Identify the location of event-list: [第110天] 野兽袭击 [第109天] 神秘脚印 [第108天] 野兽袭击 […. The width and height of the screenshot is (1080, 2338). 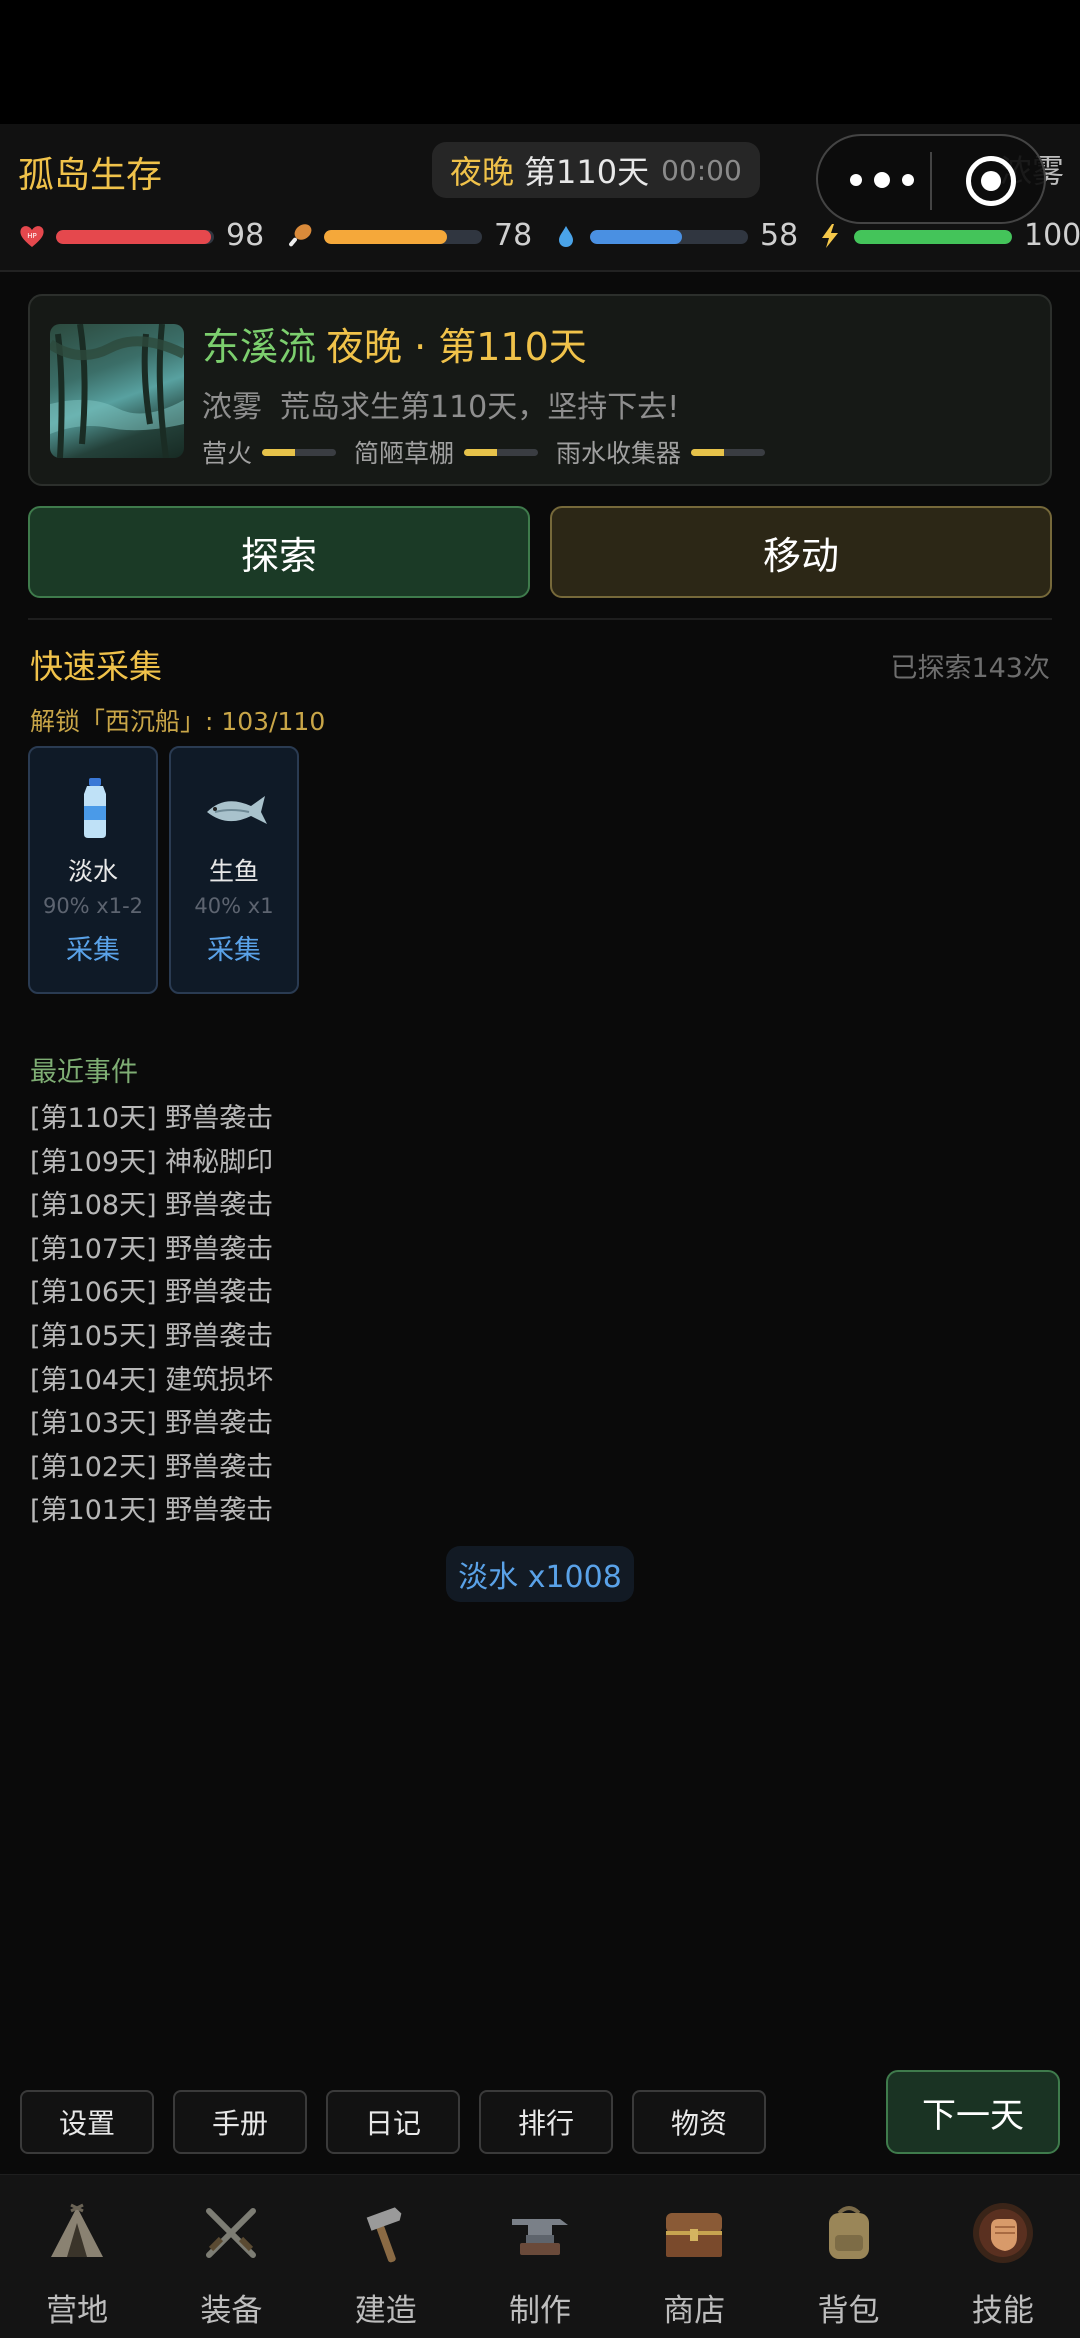
(151, 1314).